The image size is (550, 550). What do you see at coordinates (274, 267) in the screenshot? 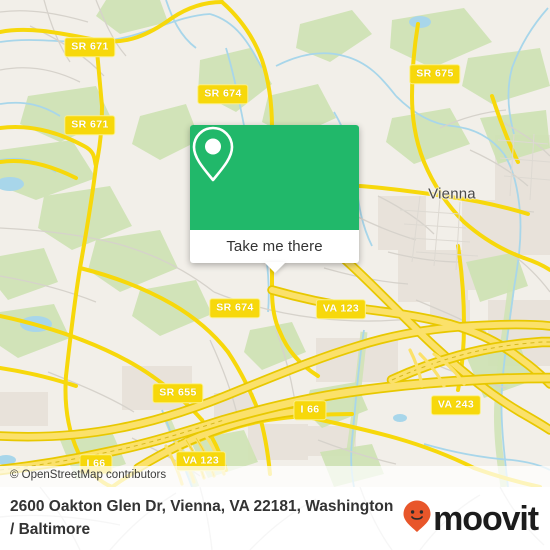
I see `popup-tail` at bounding box center [274, 267].